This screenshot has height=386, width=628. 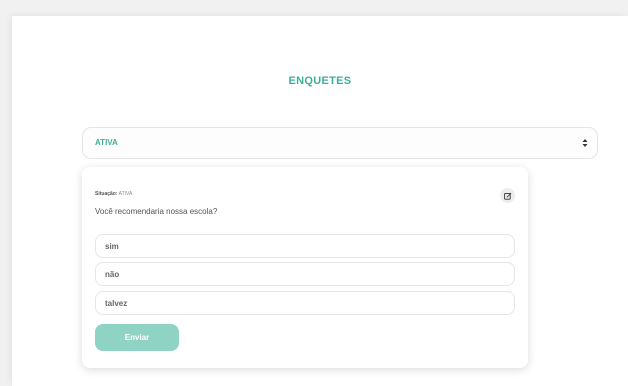 I want to click on poll-option: sim, so click(x=305, y=246).